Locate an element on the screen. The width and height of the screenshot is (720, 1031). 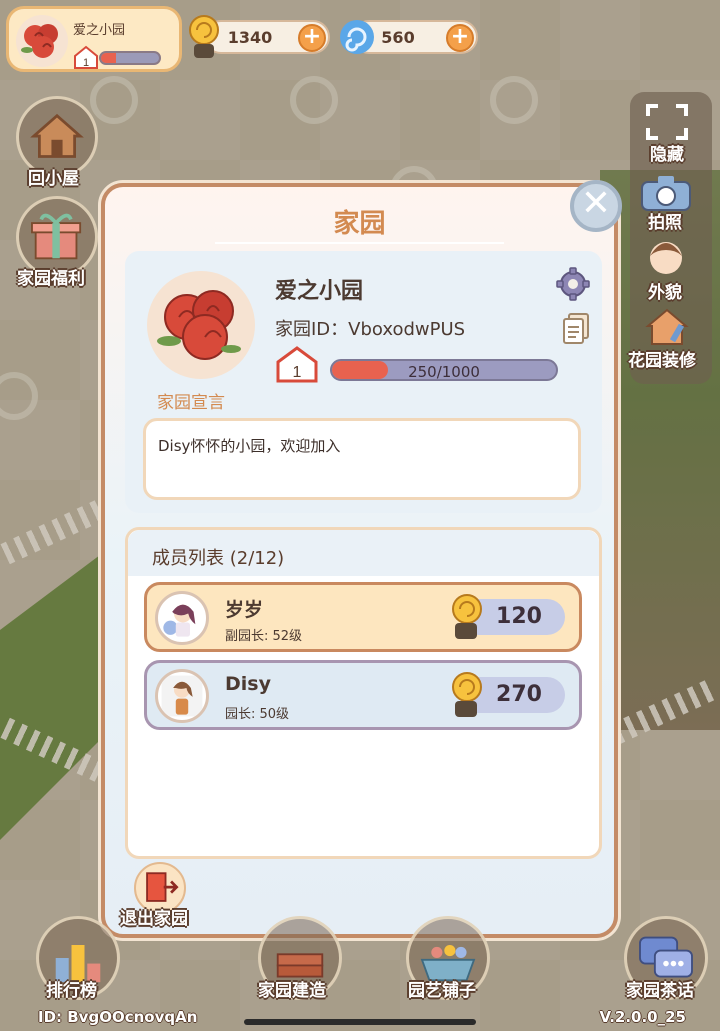
home-tea-chat-label: 家园茶话 is located at coordinates (660, 991).